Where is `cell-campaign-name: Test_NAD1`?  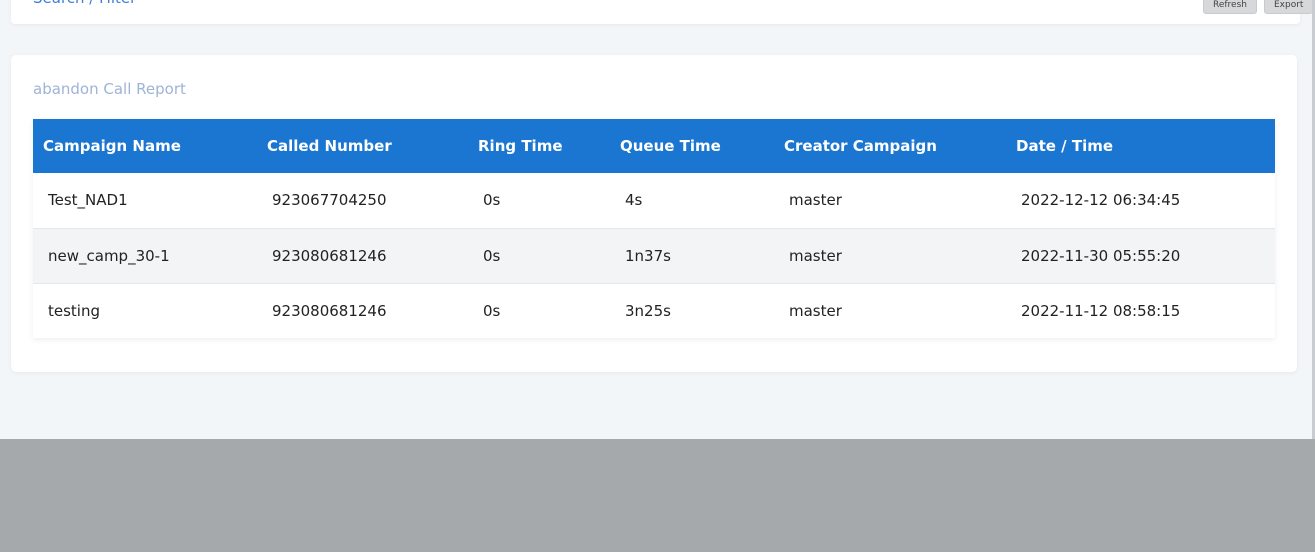 cell-campaign-name: Test_NAD1 is located at coordinates (88, 200).